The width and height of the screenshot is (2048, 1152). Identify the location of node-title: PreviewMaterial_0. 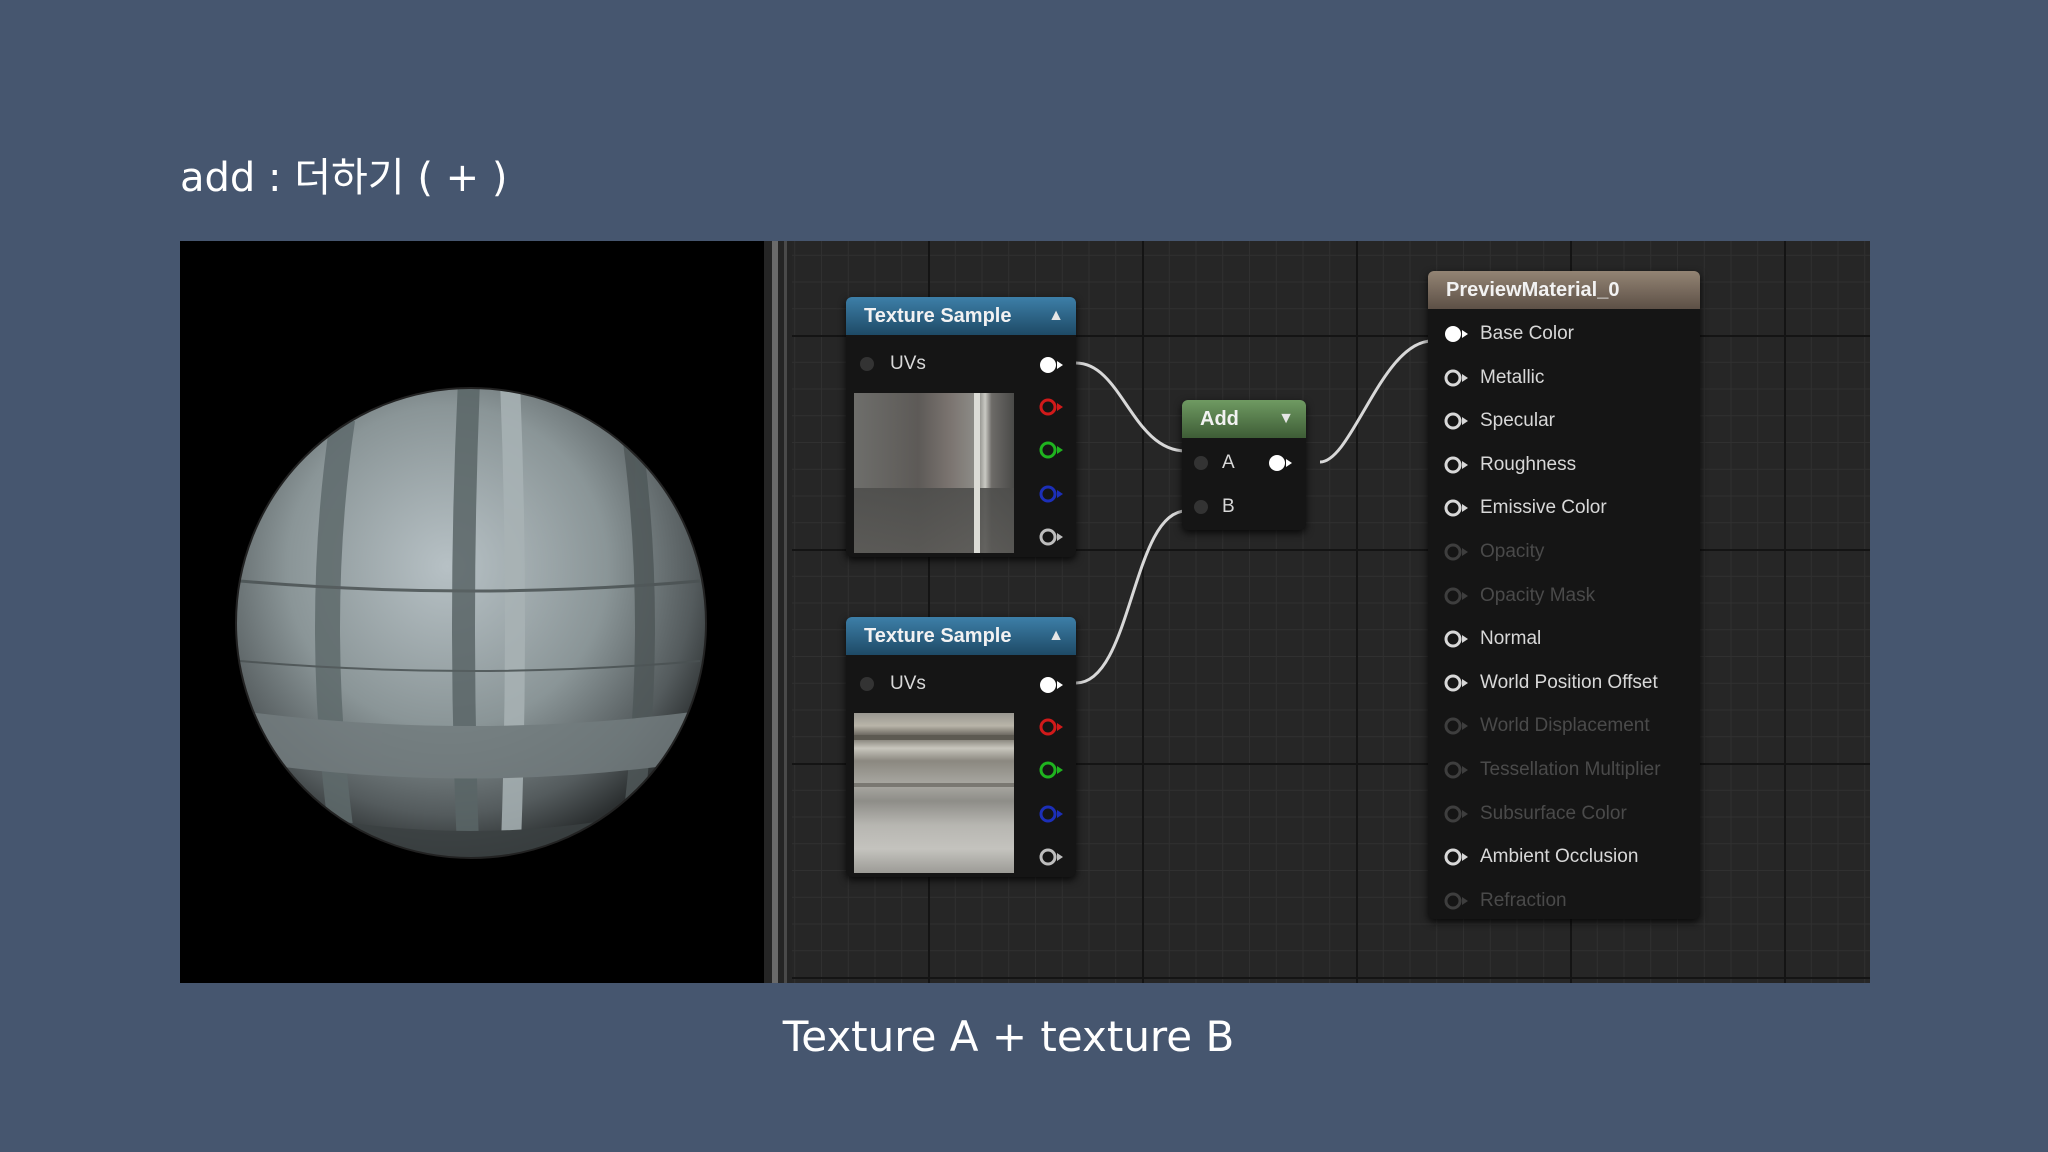
(1533, 290).